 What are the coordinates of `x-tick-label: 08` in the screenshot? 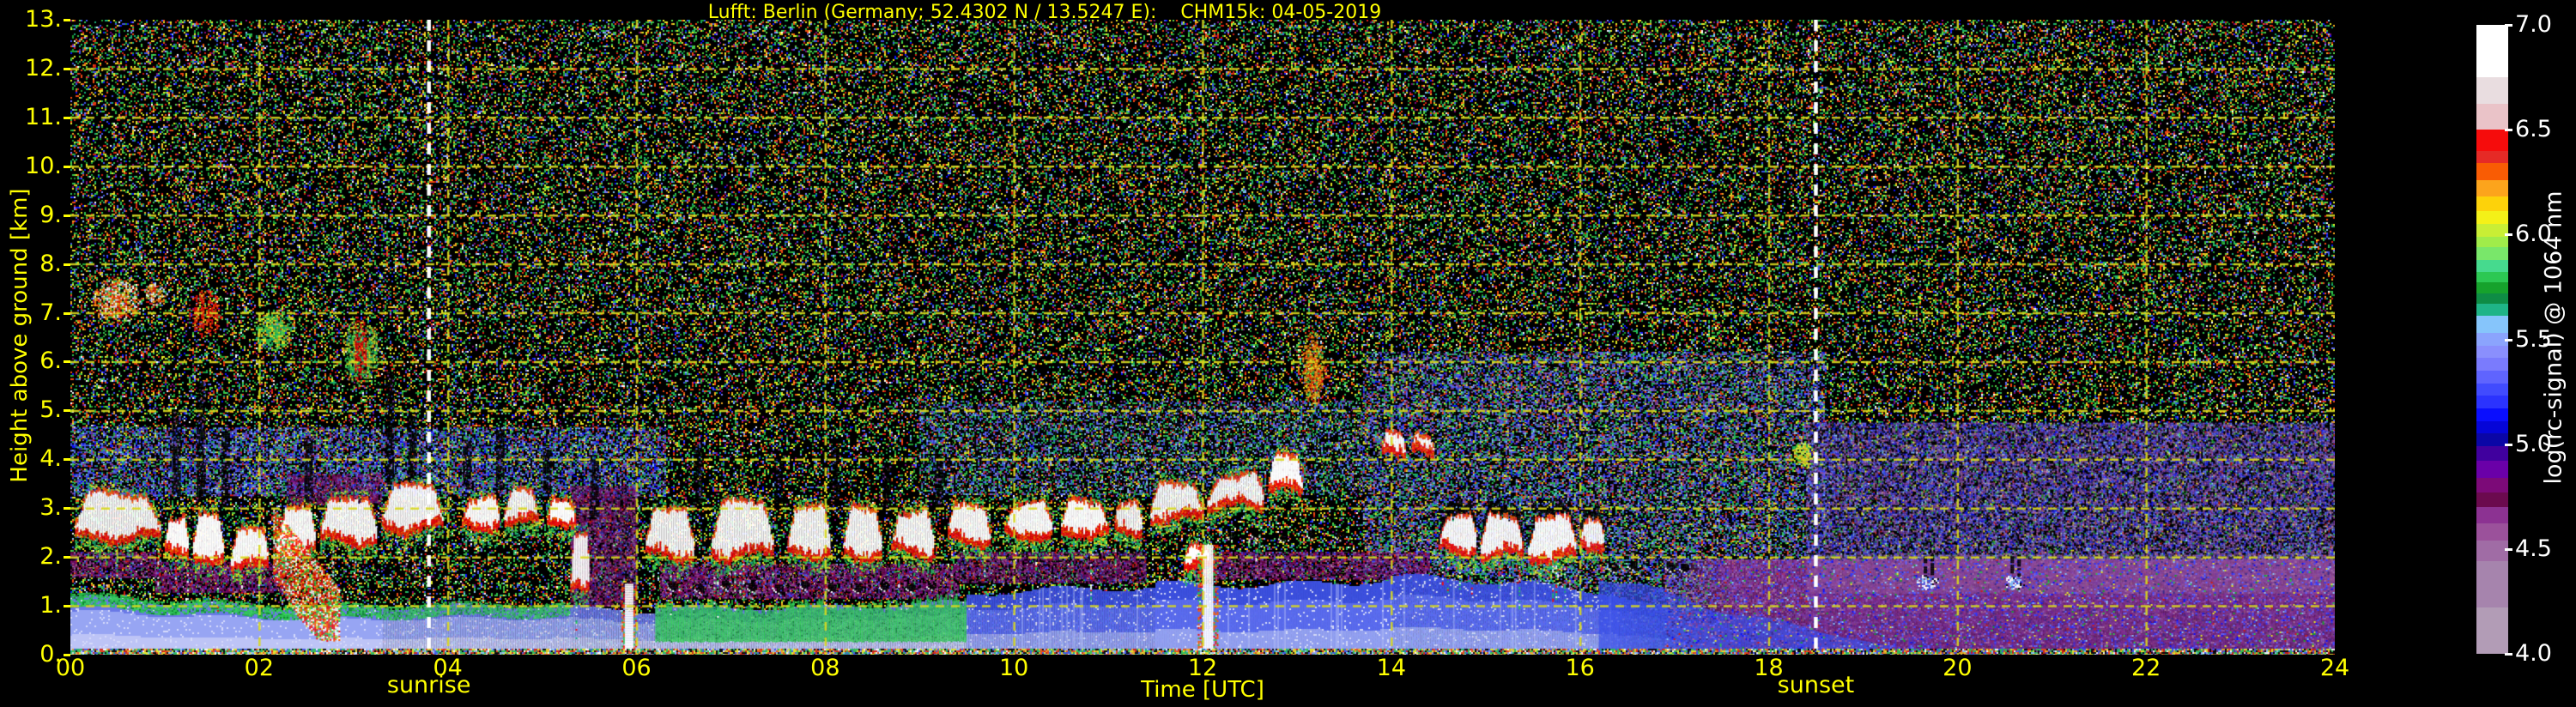 It's located at (825, 668).